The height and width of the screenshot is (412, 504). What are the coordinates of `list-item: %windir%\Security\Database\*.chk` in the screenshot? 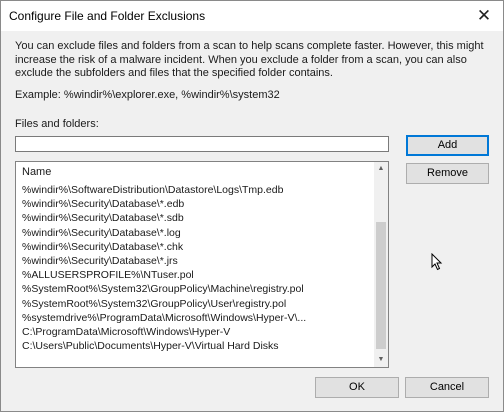 It's located at (164, 247).